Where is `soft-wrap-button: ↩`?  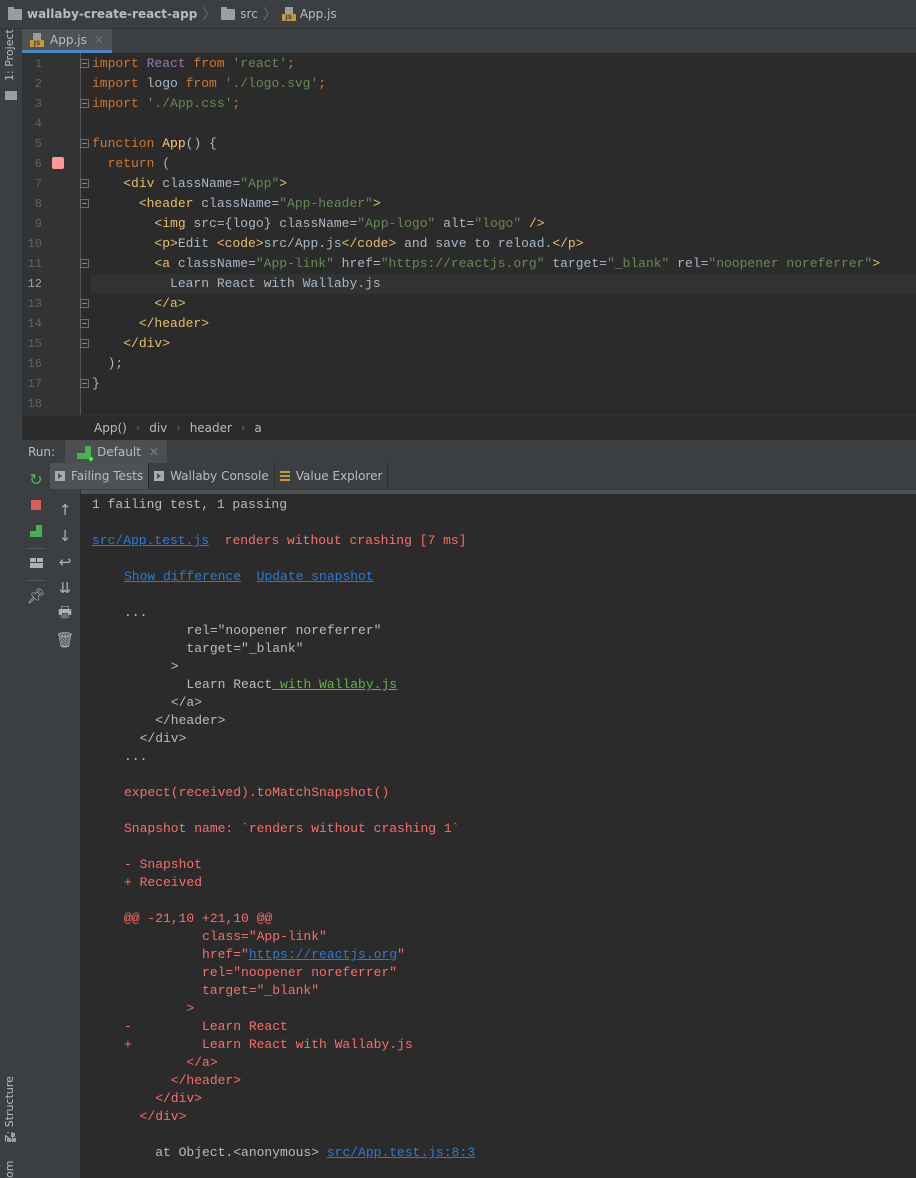 soft-wrap-button: ↩ is located at coordinates (65, 562).